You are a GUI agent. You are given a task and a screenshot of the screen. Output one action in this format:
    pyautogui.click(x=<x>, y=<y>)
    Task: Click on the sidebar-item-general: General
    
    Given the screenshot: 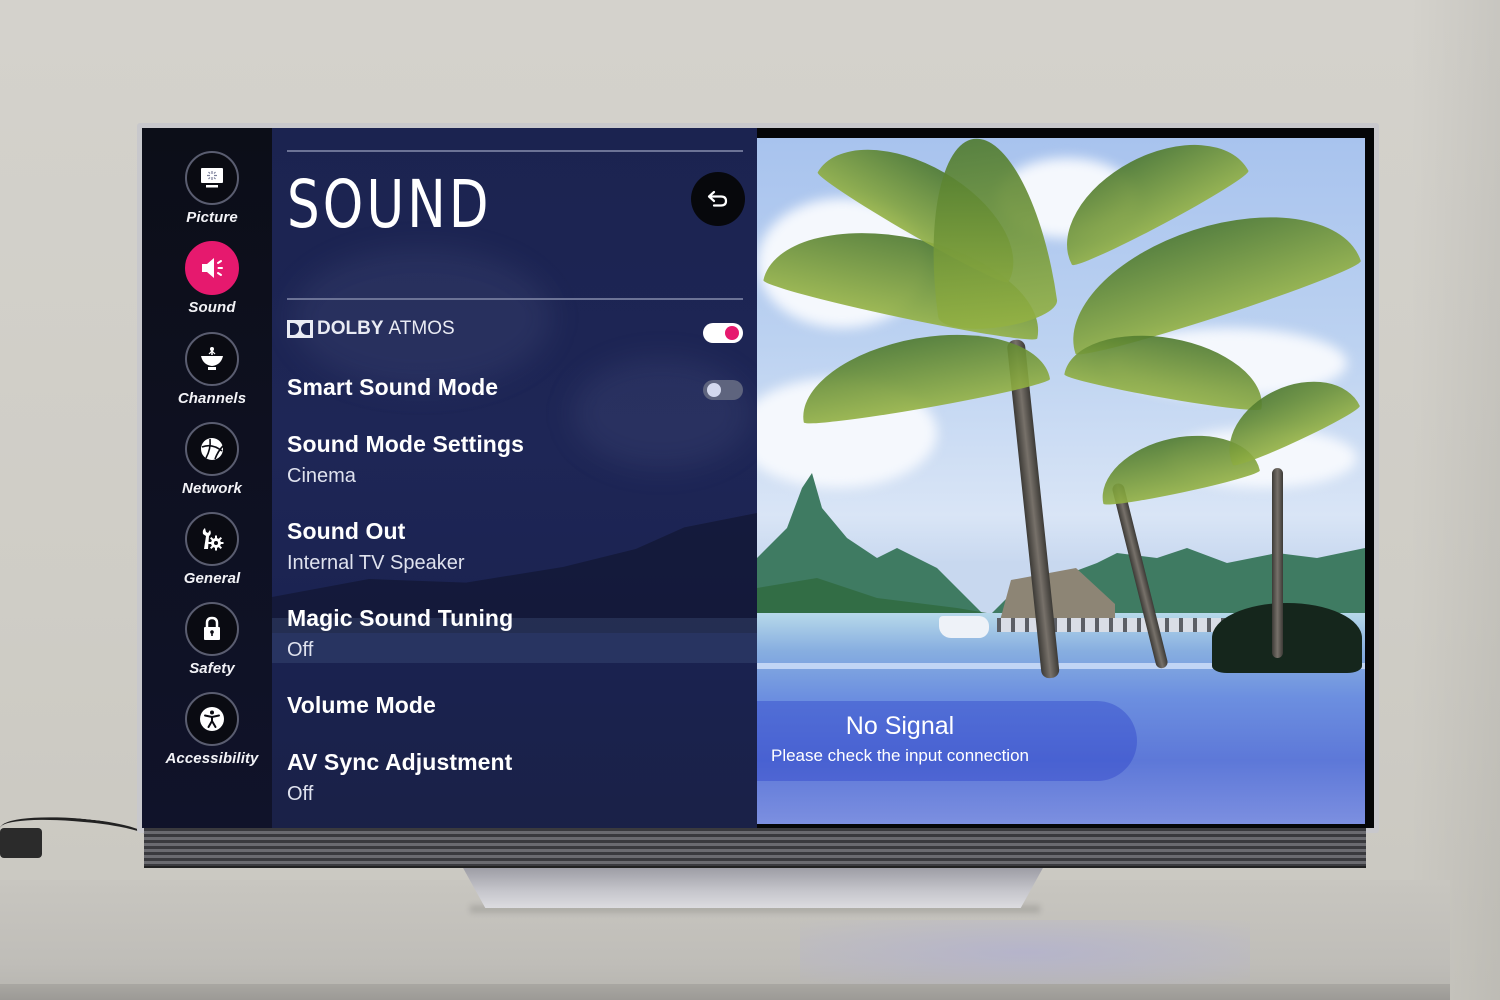 What is the action you would take?
    pyautogui.click(x=212, y=549)
    